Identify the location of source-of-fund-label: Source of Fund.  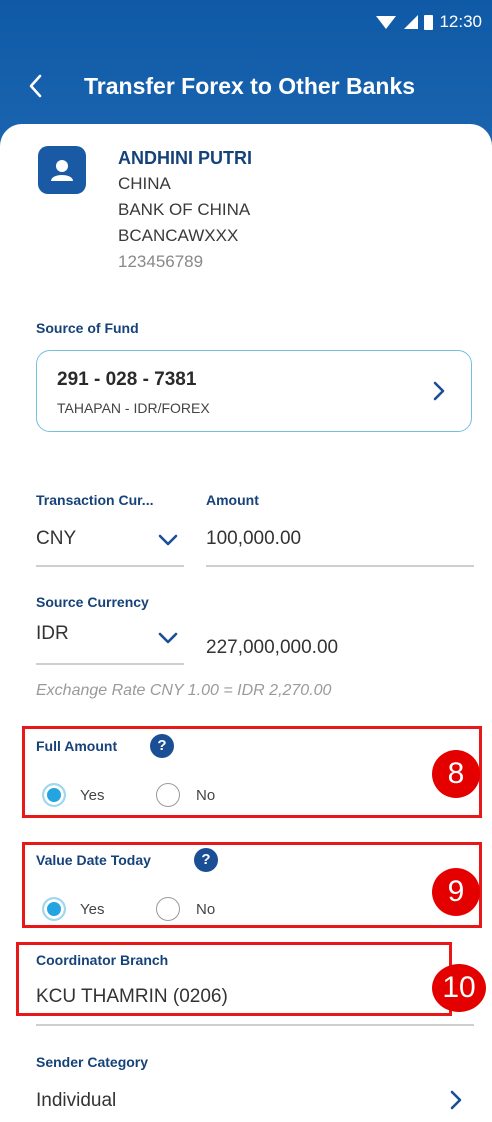
(87, 328).